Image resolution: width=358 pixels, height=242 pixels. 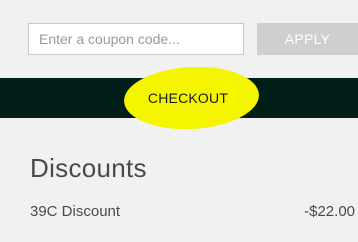 I want to click on checkout-label: CHECKOUT, so click(x=188, y=98).